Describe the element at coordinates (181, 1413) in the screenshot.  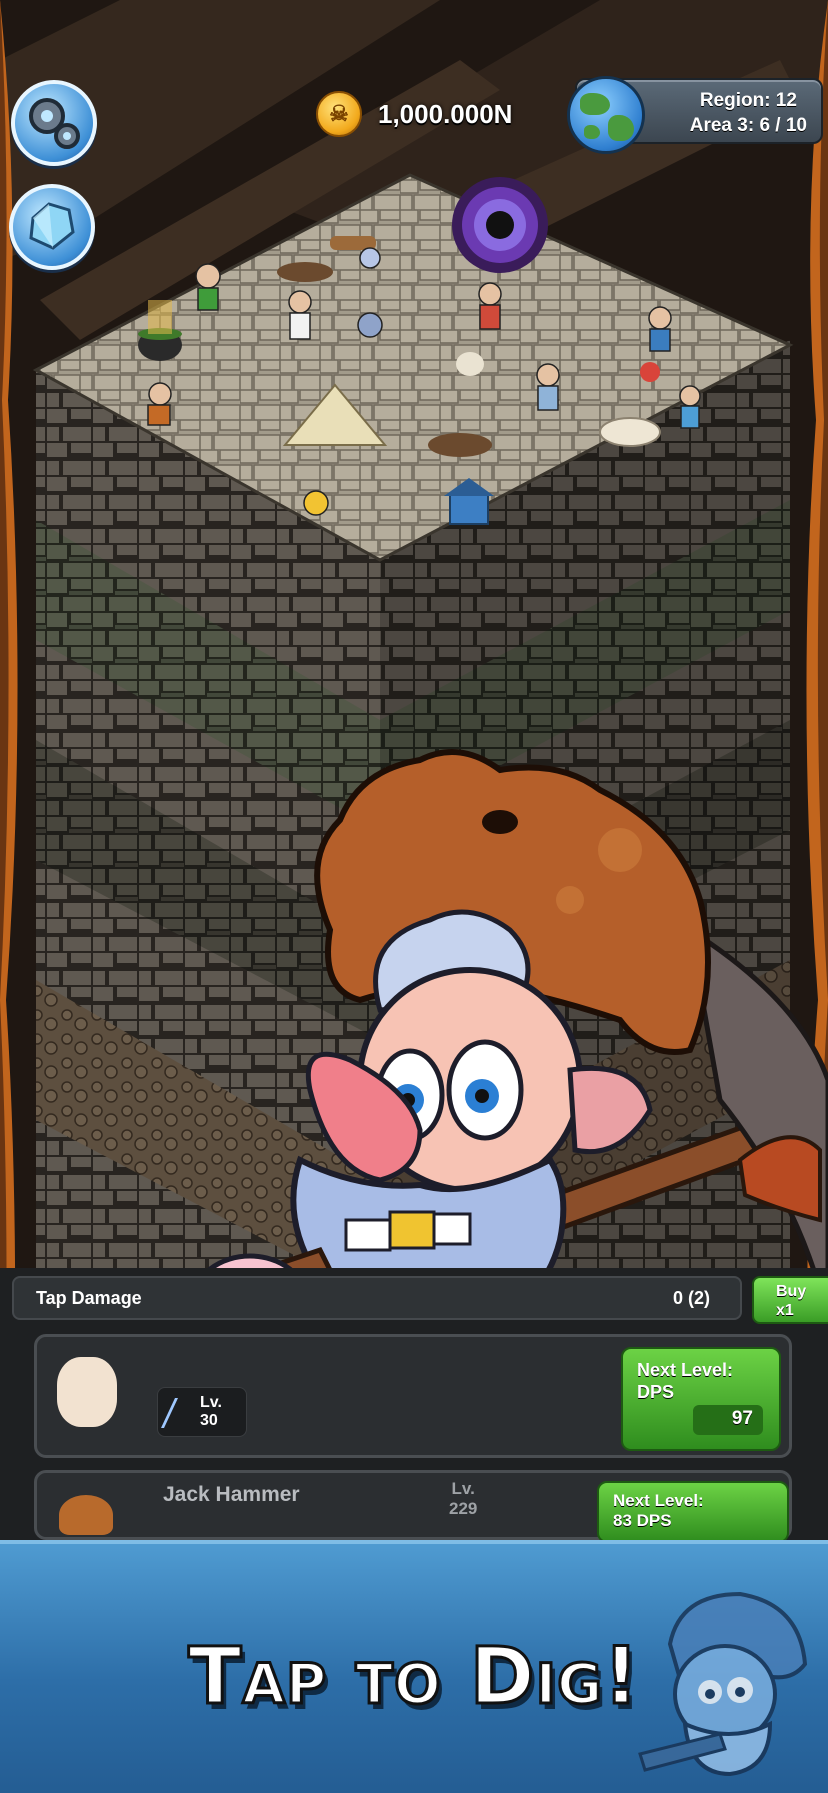
I see `lightning-icon` at that location.